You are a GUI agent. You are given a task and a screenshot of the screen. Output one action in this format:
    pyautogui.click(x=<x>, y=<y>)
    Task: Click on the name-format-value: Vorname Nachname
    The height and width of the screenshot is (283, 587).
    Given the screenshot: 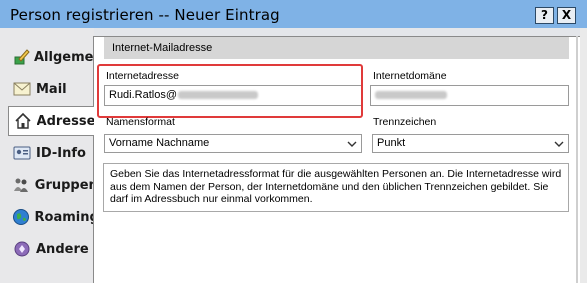 What is the action you would take?
    pyautogui.click(x=159, y=143)
    